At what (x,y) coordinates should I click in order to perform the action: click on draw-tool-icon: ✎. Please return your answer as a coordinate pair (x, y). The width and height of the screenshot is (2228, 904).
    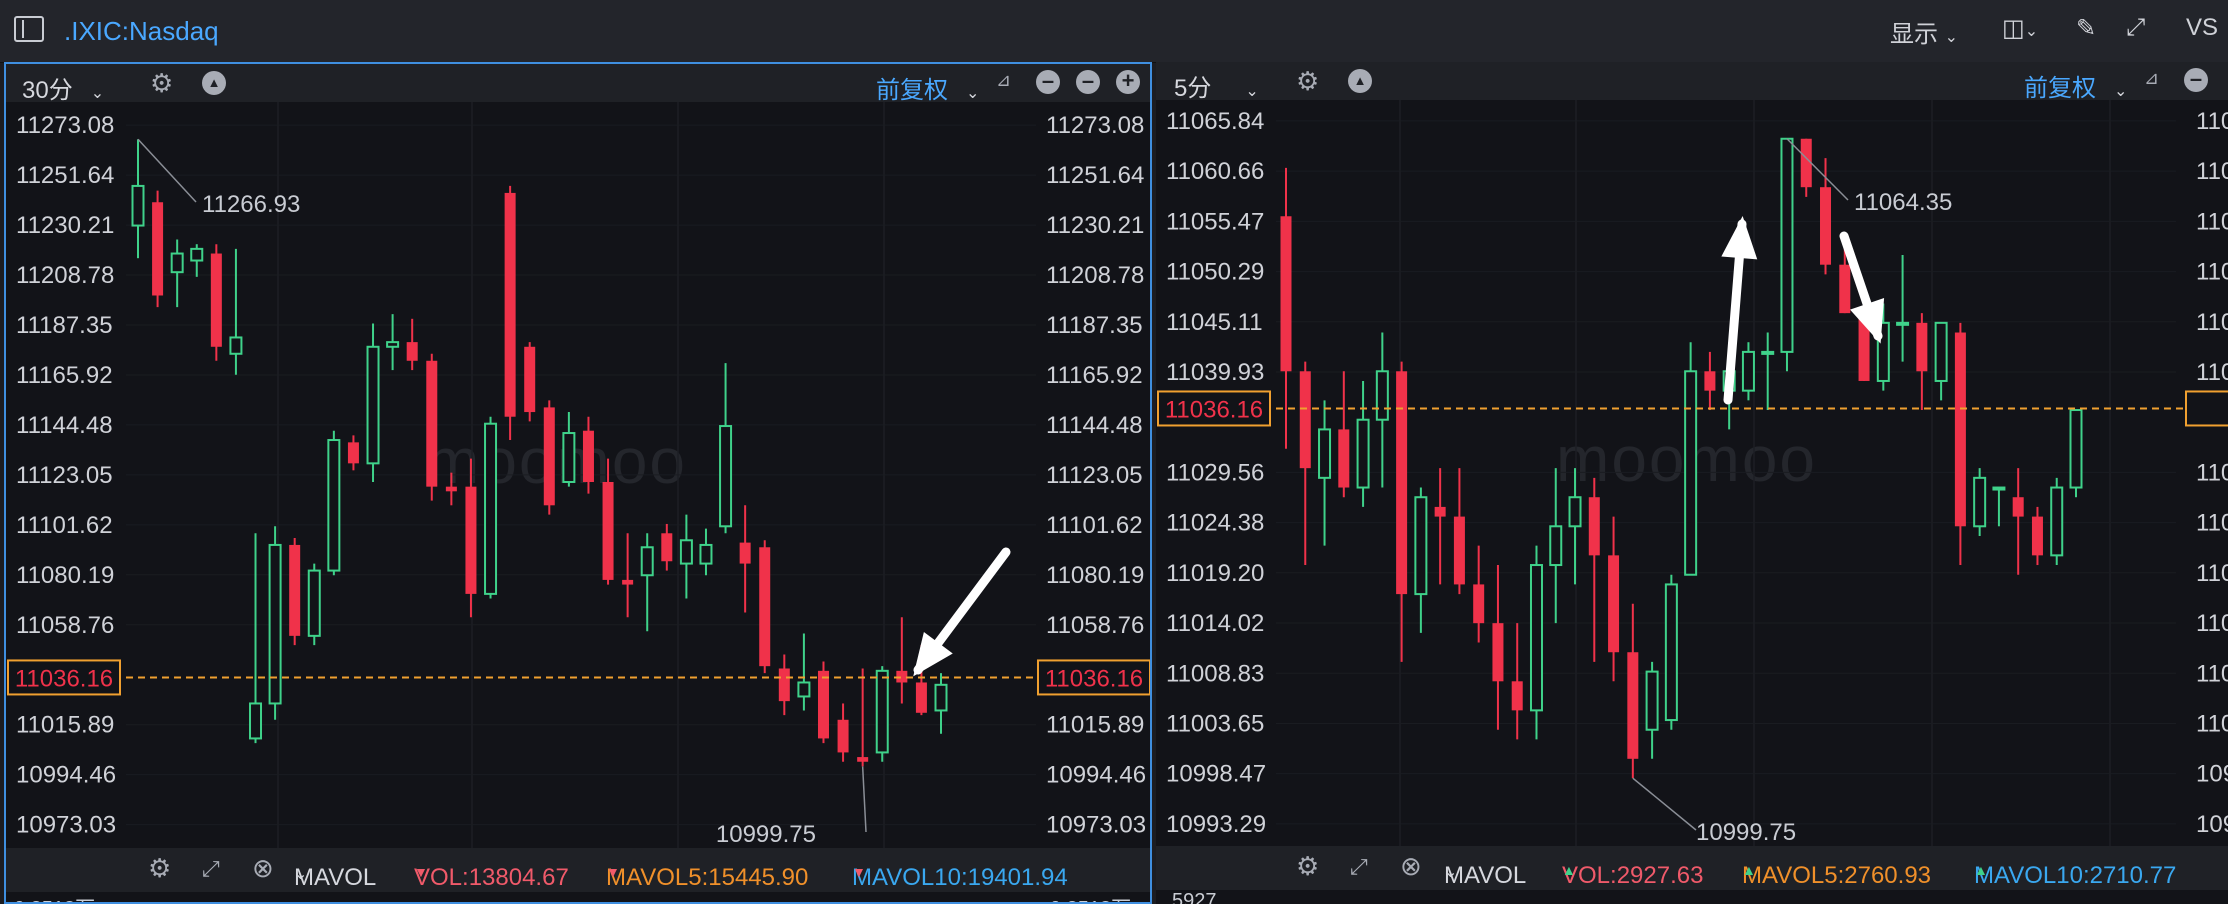
    Looking at the image, I should click on (2086, 28).